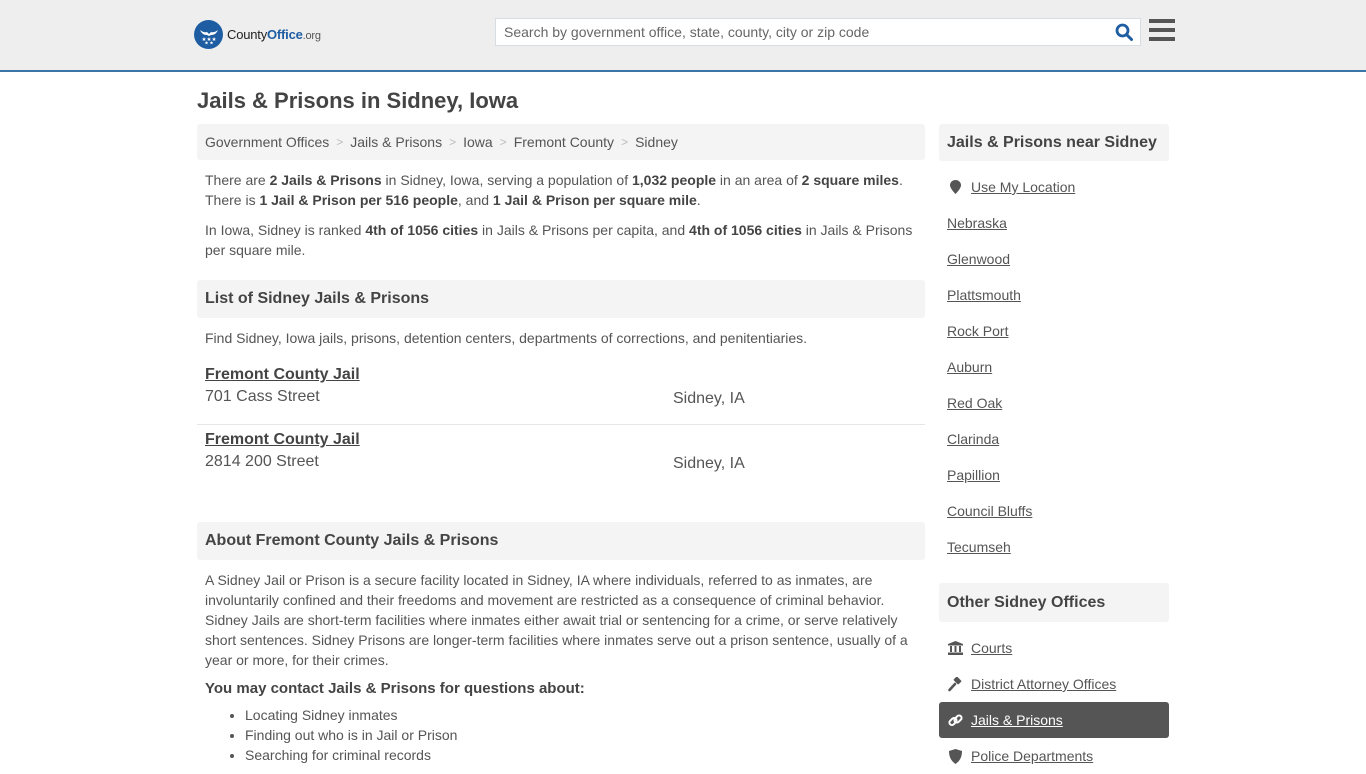 The image size is (1366, 774). Describe the element at coordinates (973, 475) in the screenshot. I see `nearby-link-papillion: Papillion` at that location.